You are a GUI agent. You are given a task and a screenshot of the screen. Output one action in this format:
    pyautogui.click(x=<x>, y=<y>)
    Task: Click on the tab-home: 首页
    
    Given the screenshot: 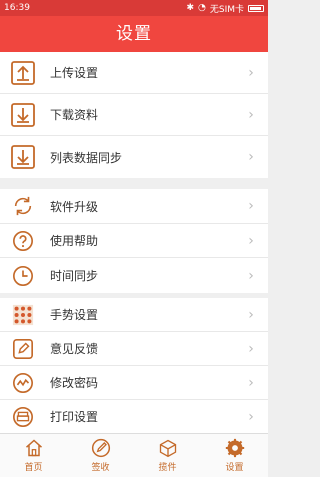 What is the action you would take?
    pyautogui.click(x=33, y=455)
    